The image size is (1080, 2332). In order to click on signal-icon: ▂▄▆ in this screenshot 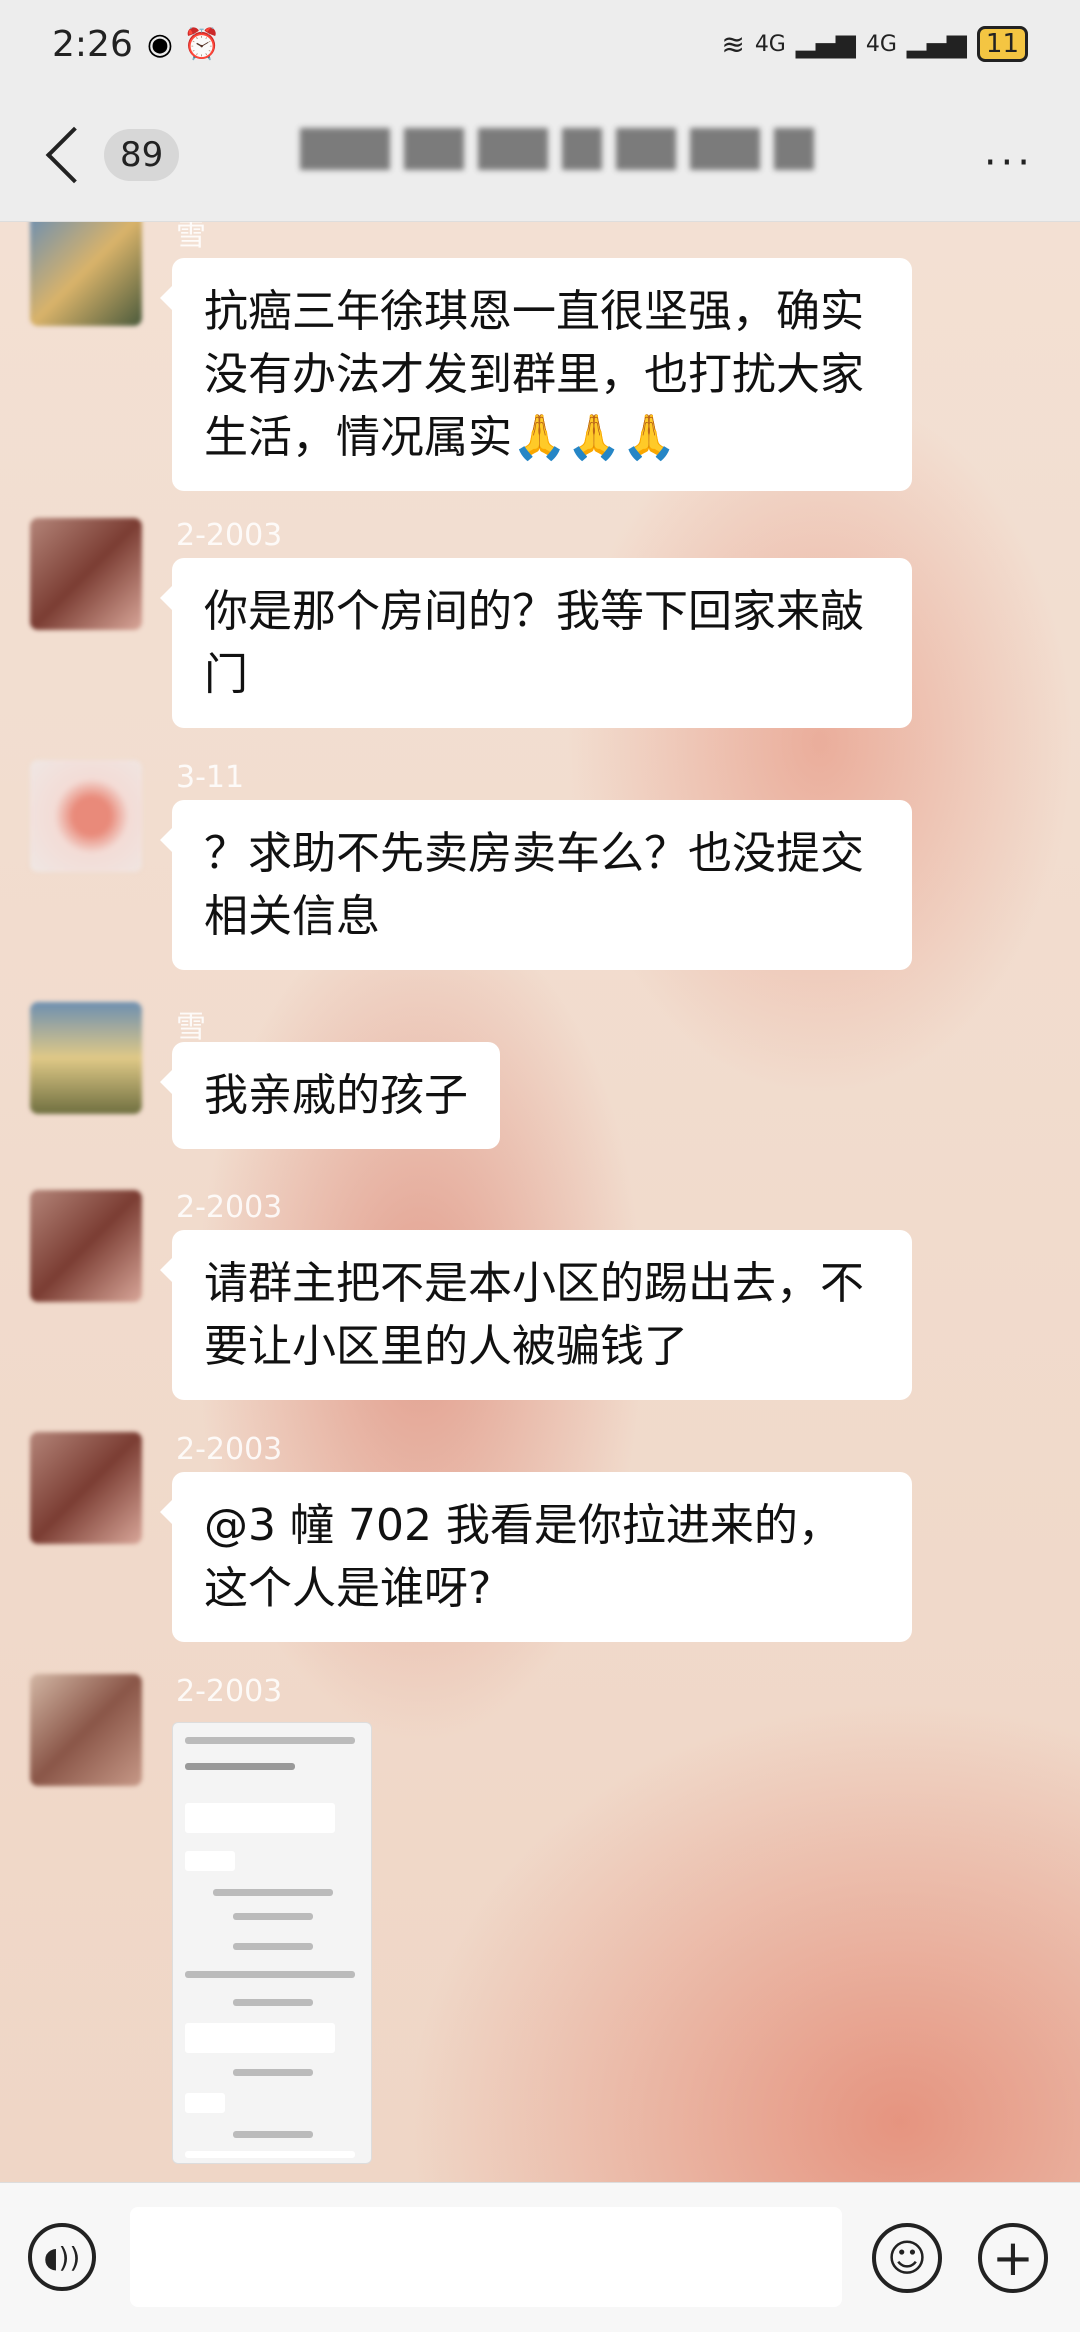, I will do `click(825, 44)`.